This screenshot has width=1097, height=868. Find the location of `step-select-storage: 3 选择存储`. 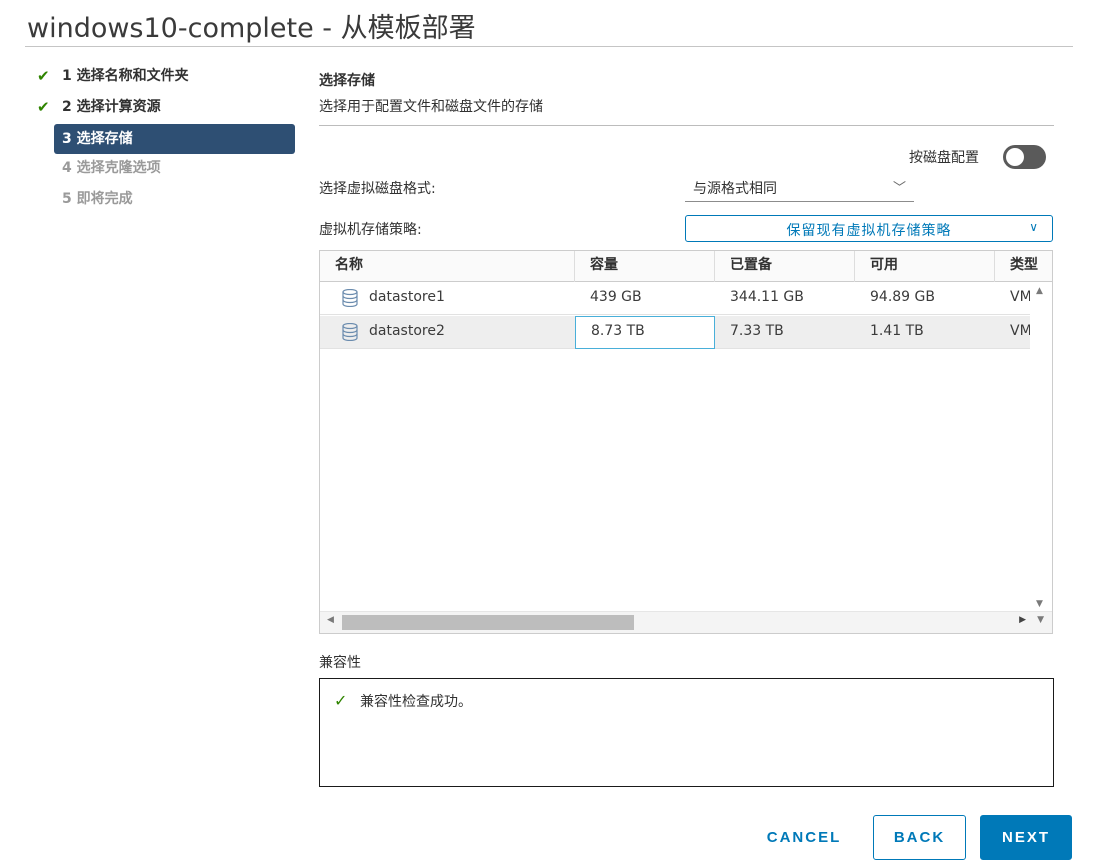

step-select-storage: 3 选择存储 is located at coordinates (174, 139).